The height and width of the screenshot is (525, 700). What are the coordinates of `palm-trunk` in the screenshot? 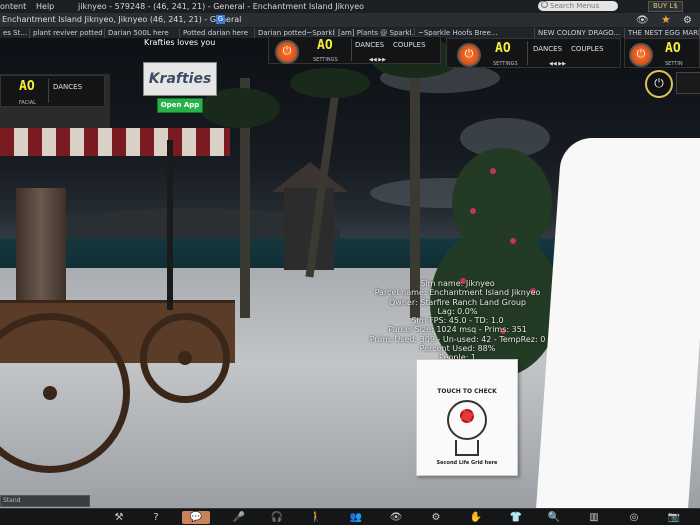 It's located at (415, 183).